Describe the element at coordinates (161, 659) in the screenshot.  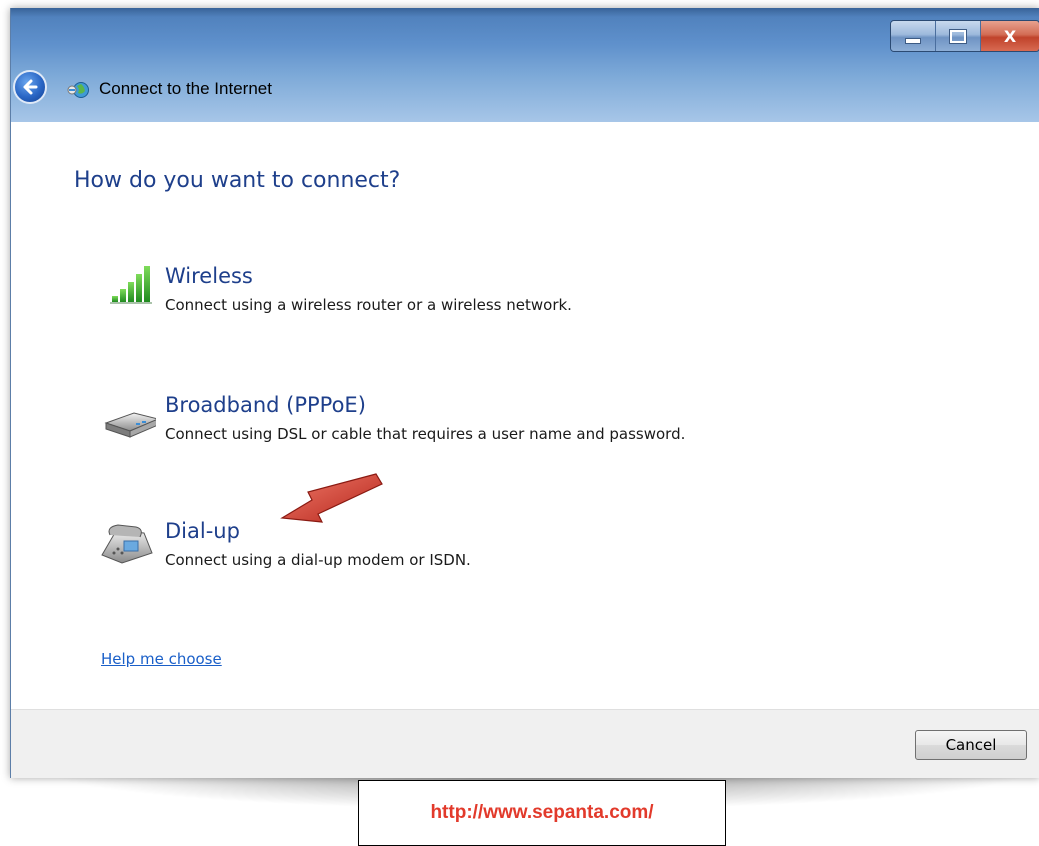
I see `help-me-choose-link: Help me choose` at that location.